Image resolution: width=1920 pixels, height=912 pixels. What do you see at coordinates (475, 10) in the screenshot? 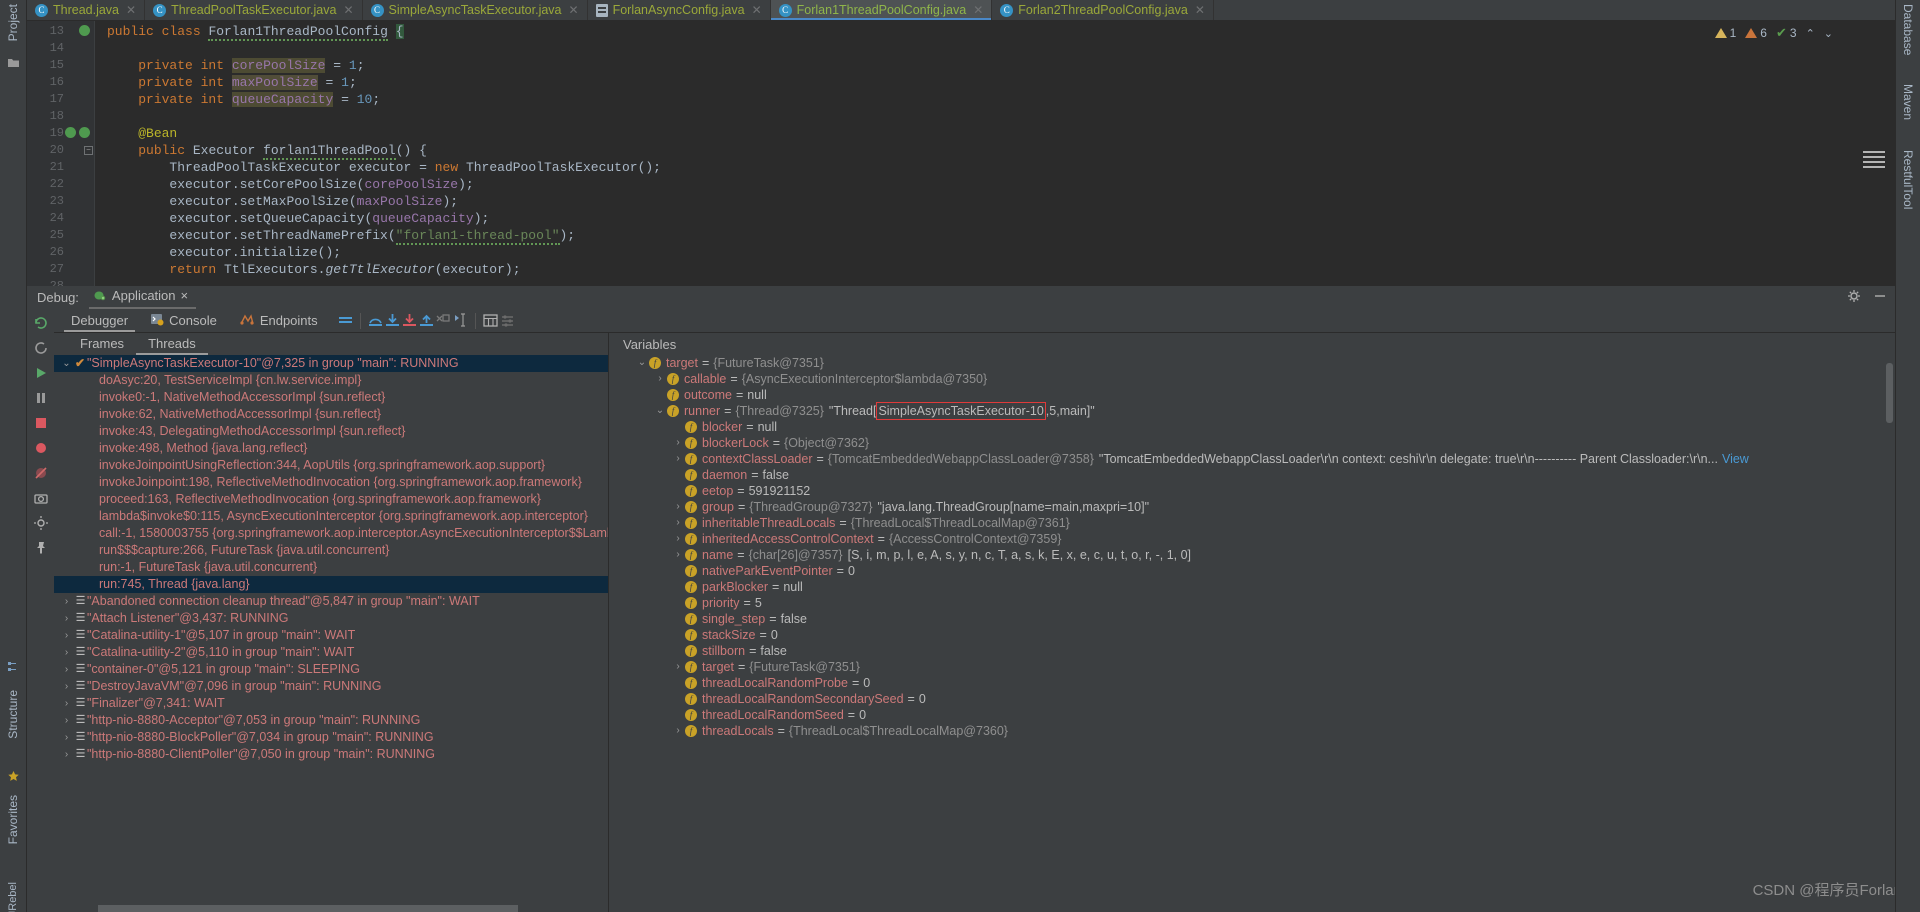
I see `editor-tab-simpleasynctaskexecutor: C SimpleAsyncTaskExecutor.java ✕` at bounding box center [475, 10].